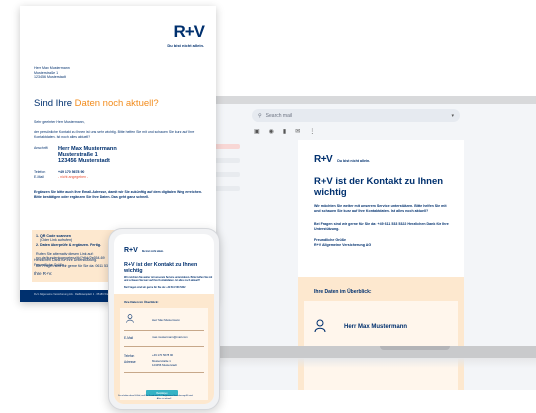 This screenshot has height=413, width=536. Describe the element at coordinates (40, 172) in the screenshot. I see `field-label: Telefon` at that location.